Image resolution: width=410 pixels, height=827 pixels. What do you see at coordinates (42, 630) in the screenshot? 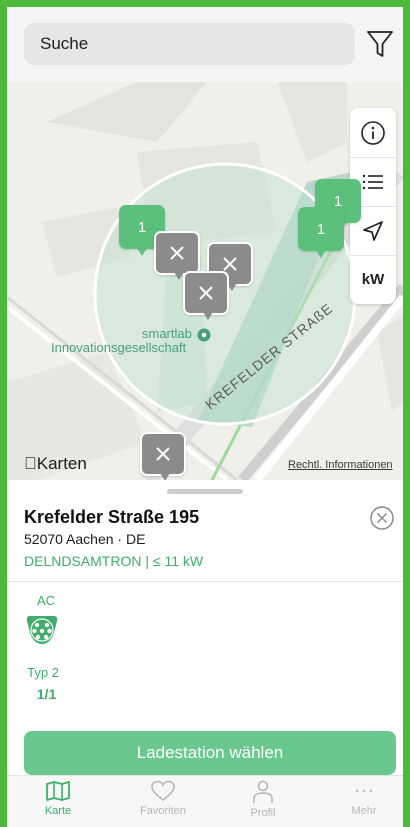
I see `type2-plug-icon` at bounding box center [42, 630].